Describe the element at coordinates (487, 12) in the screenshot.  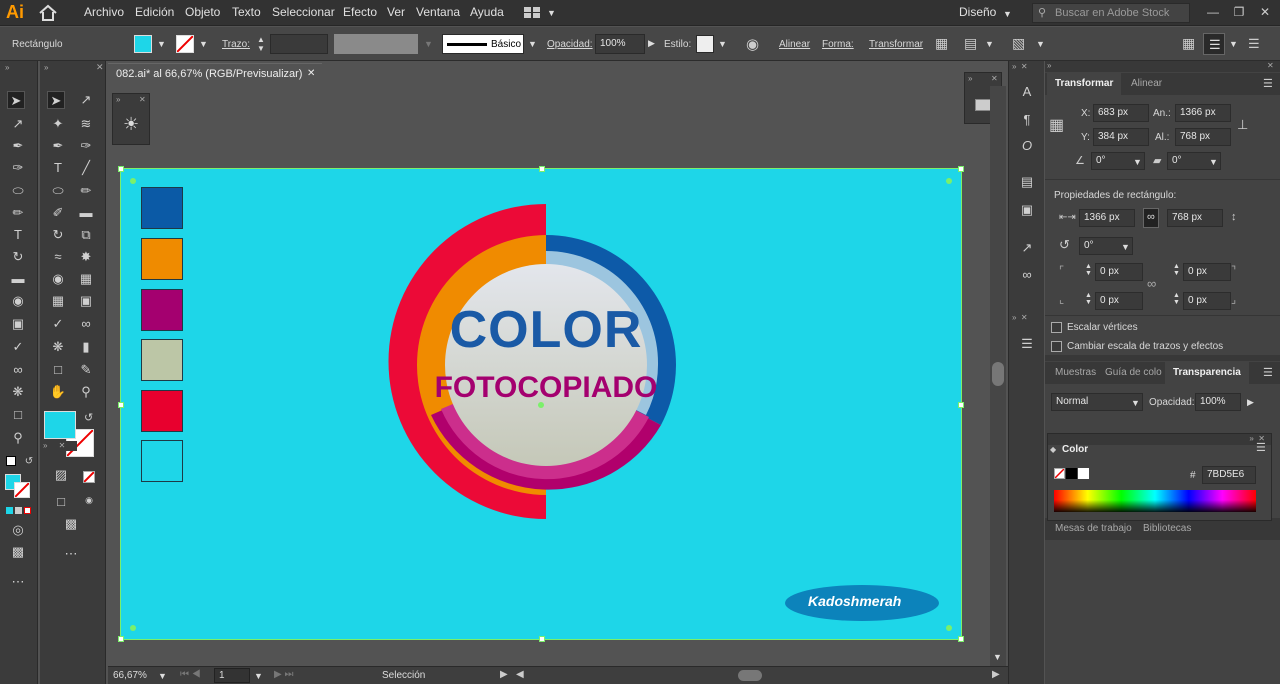
I see `menu-ayuda: Ayuda` at that location.